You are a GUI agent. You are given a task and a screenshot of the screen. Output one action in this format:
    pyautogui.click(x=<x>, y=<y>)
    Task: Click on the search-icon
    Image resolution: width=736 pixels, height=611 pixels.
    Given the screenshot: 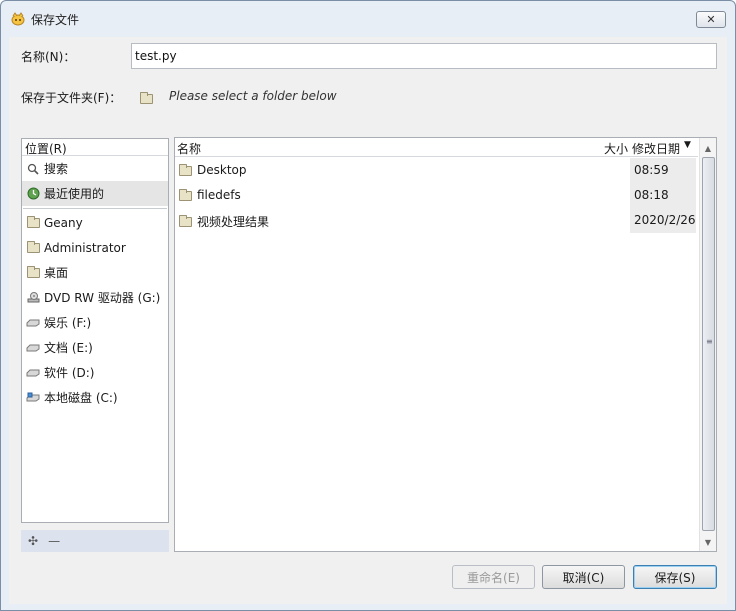 What is the action you would take?
    pyautogui.click(x=33, y=169)
    